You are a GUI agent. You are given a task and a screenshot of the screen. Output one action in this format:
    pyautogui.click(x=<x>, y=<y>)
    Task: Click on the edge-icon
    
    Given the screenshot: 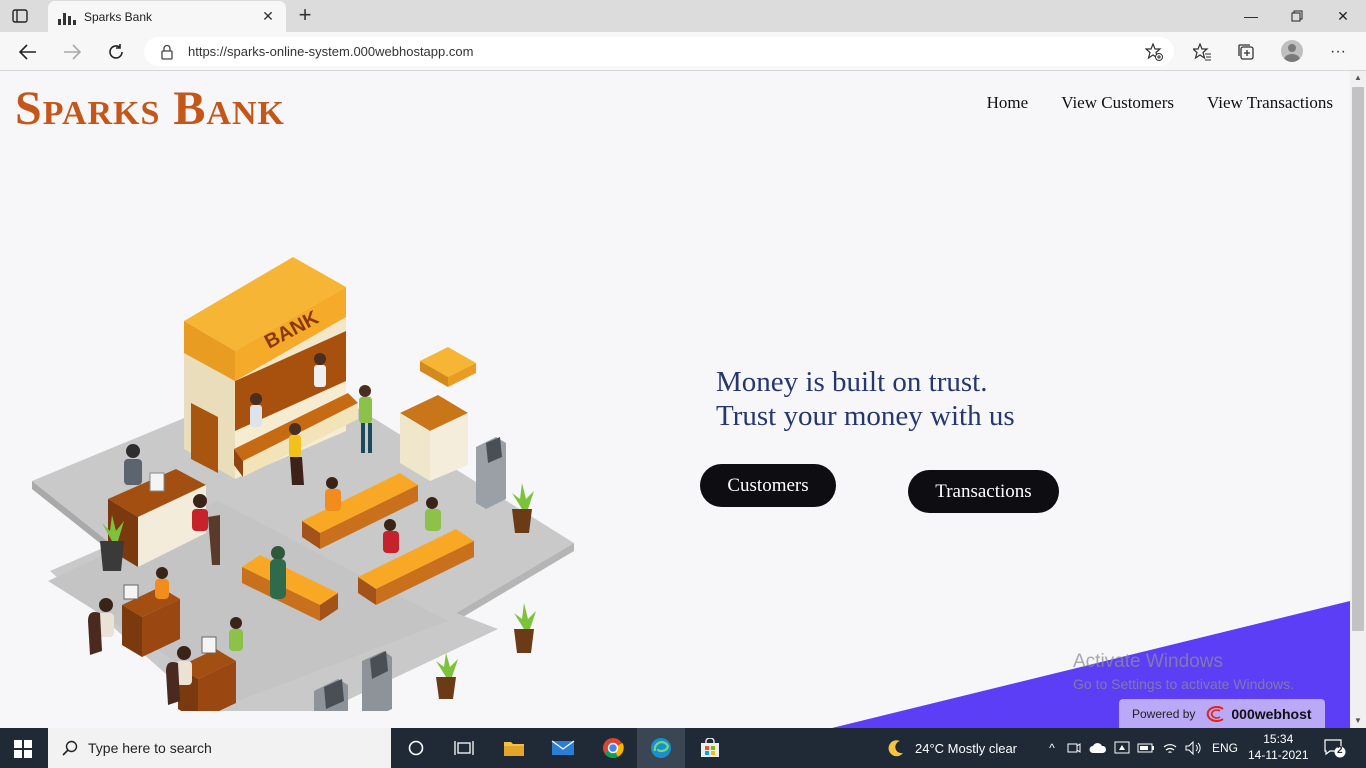 What is the action you would take?
    pyautogui.click(x=661, y=748)
    